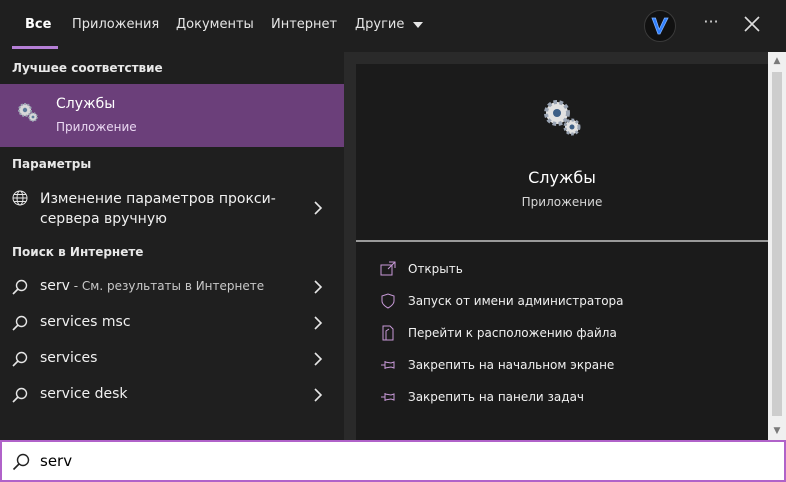 The image size is (786, 482). I want to click on scroll-up-icon: ▲, so click(777, 61).